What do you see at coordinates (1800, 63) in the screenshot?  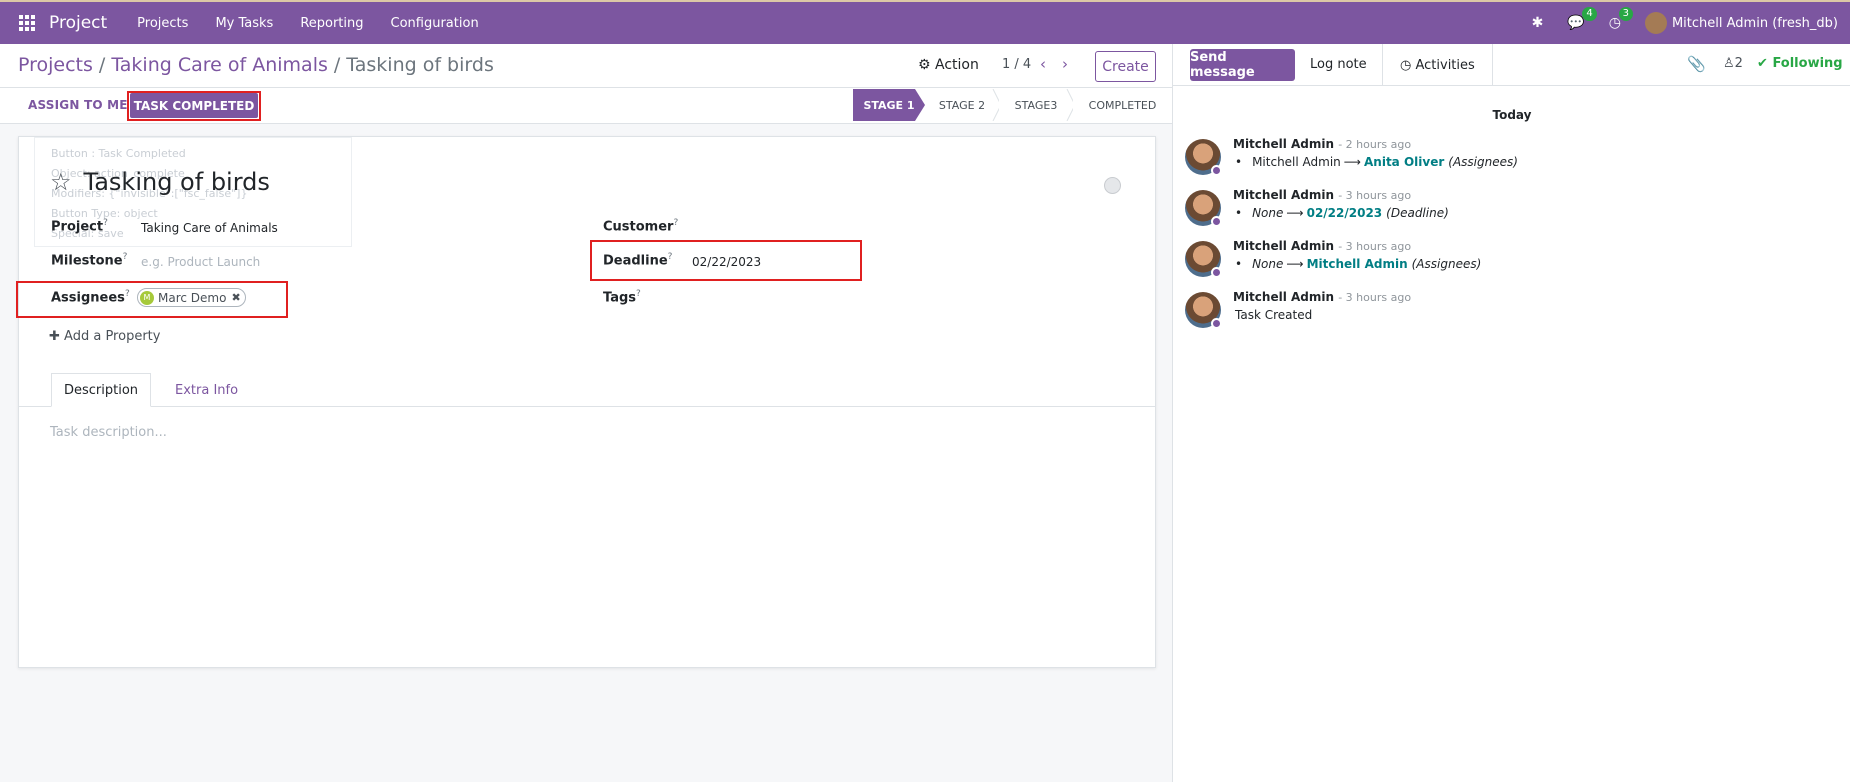 I see `following-button: ✔ Following` at bounding box center [1800, 63].